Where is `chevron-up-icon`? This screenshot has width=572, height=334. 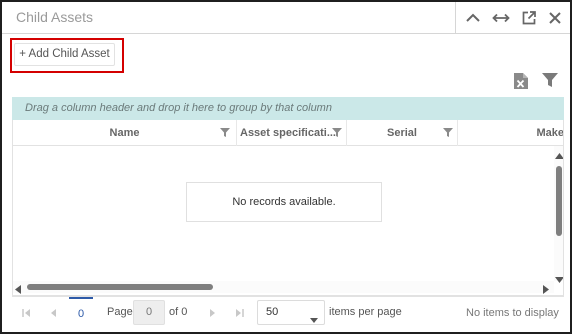 chevron-up-icon is located at coordinates (473, 18).